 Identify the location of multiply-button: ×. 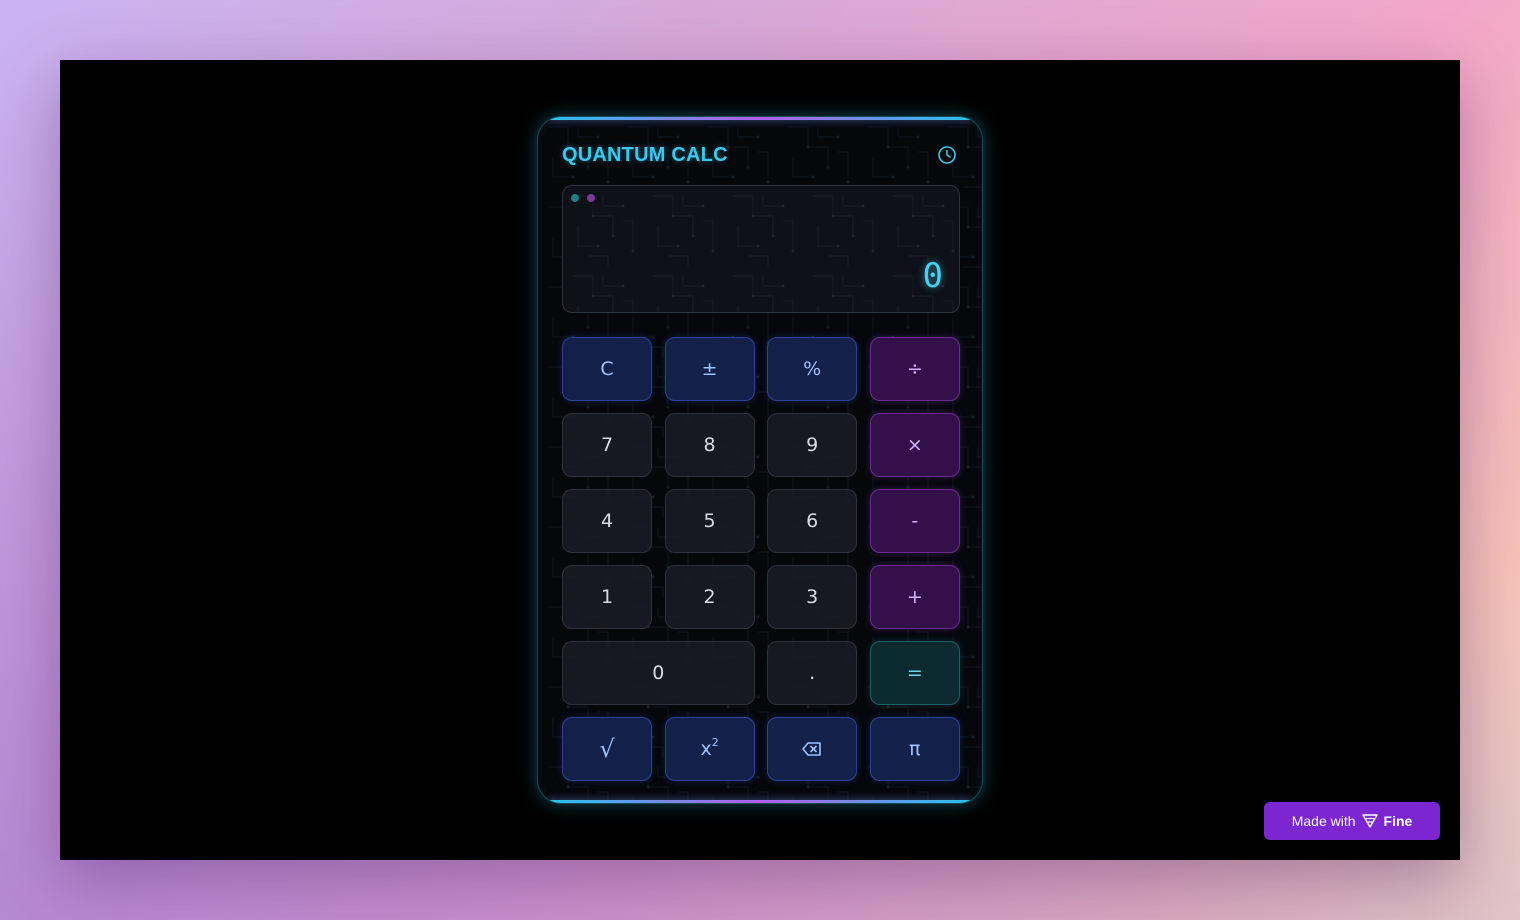
(914, 445).